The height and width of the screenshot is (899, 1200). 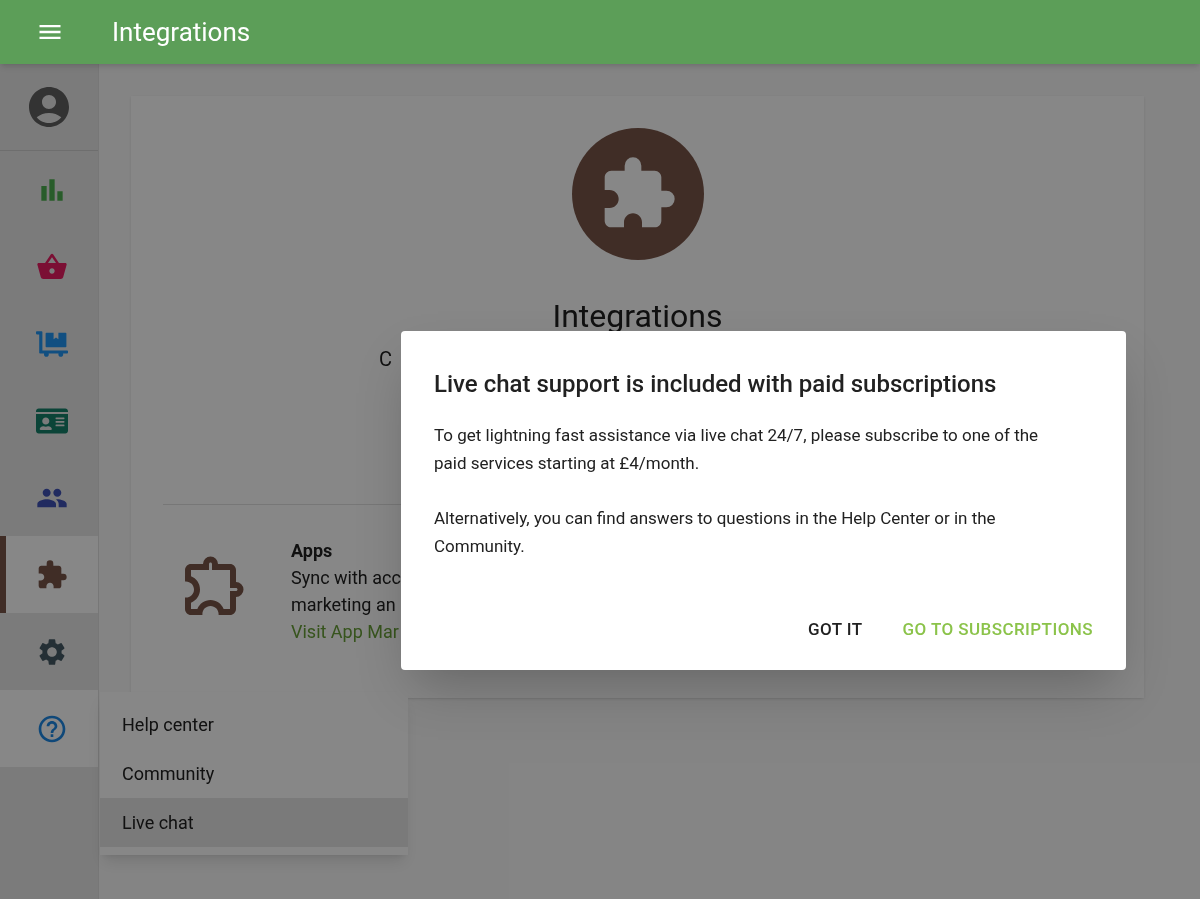 I want to click on apps-description: Sync with acc, so click(x=346, y=578).